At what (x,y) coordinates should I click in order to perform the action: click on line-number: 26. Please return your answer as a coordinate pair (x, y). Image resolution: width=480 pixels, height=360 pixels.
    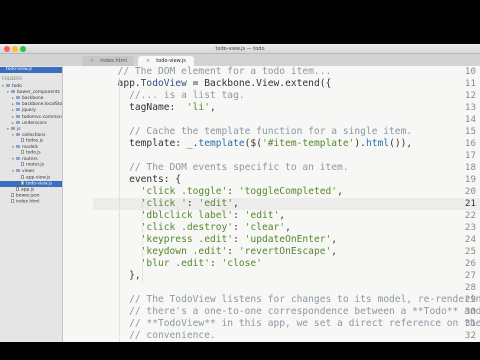
    Looking at the image, I should click on (470, 263).